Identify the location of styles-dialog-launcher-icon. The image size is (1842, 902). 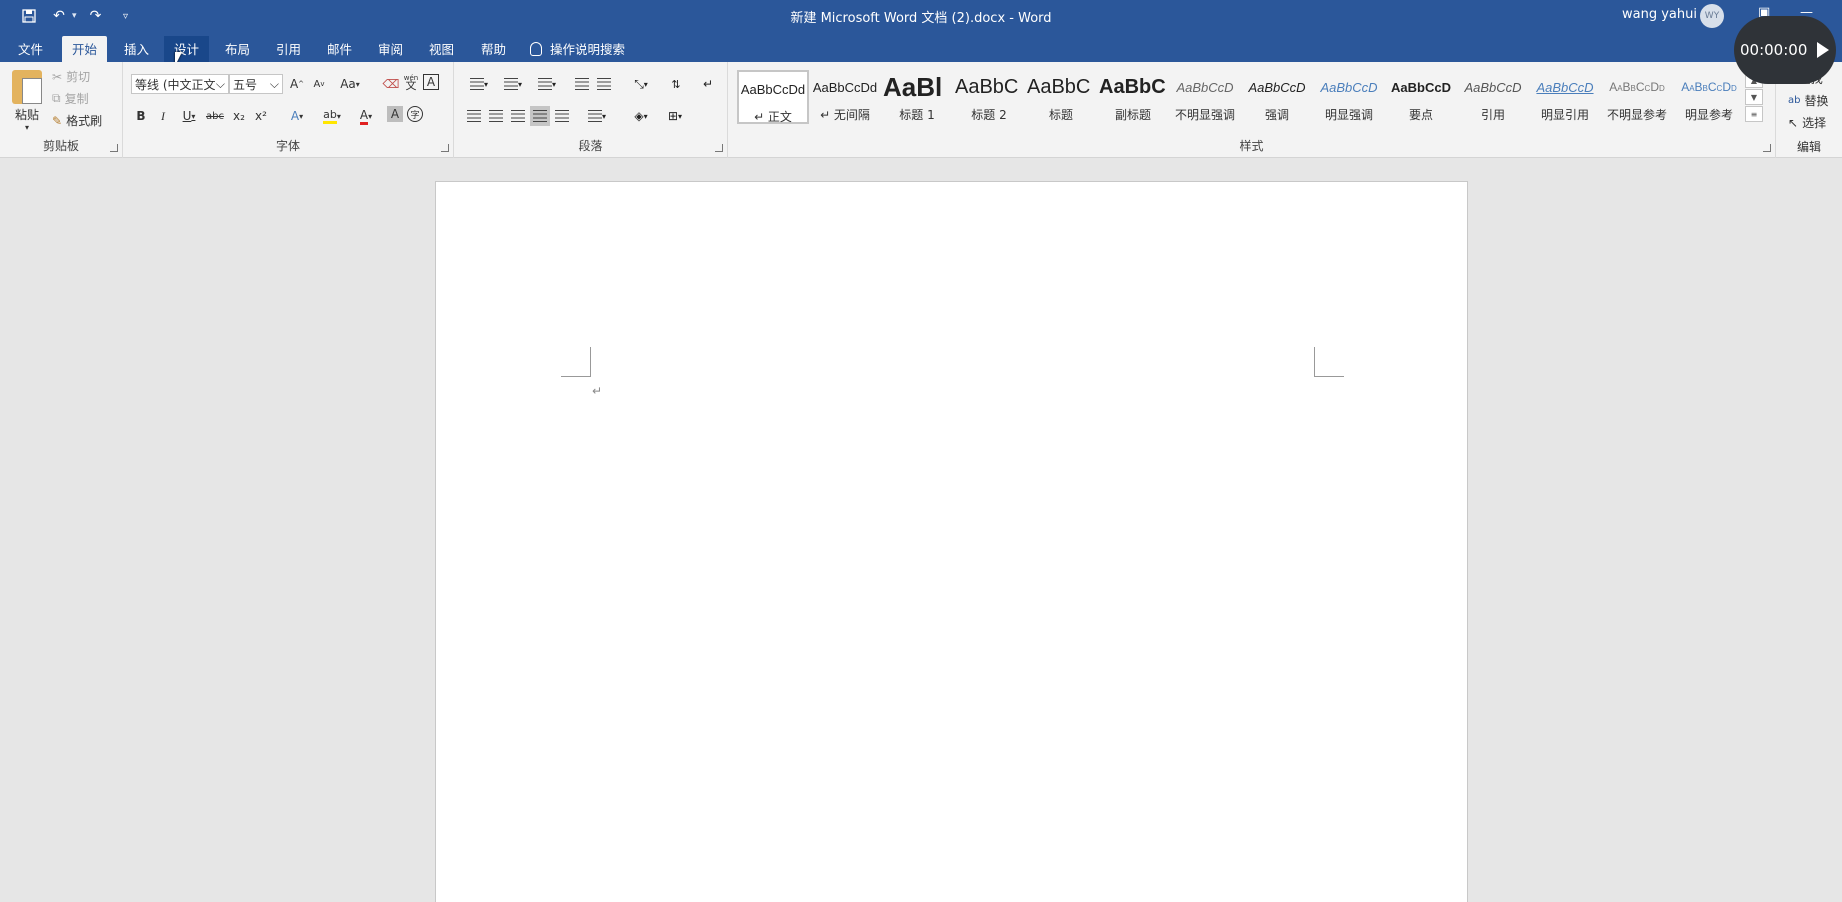
(1767, 148).